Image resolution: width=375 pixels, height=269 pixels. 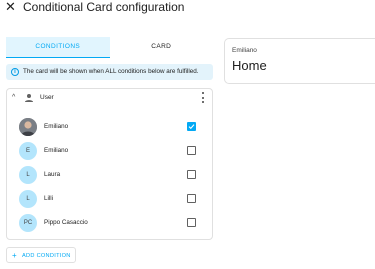 I want to click on preview-state: Home, so click(x=249, y=65).